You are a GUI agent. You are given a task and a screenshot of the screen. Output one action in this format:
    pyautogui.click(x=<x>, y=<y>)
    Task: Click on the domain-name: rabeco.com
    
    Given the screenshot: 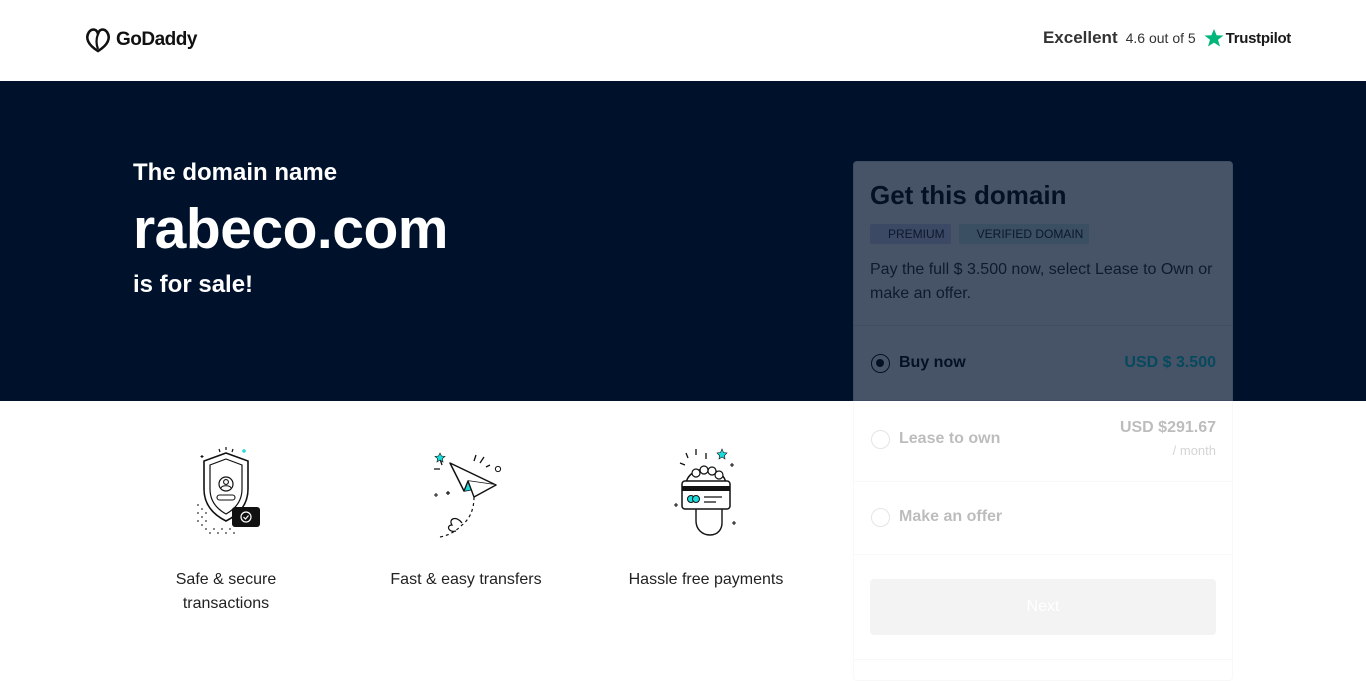 What is the action you would take?
    pyautogui.click(x=290, y=229)
    